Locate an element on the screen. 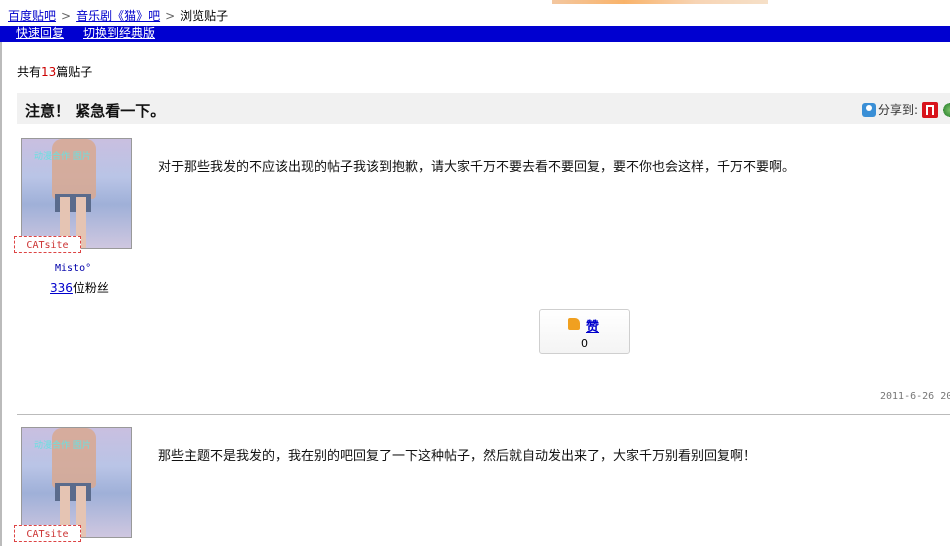 Image resolution: width=950 pixels, height=546 pixels. switch-classic-link: 切换到经典版 is located at coordinates (119, 33).